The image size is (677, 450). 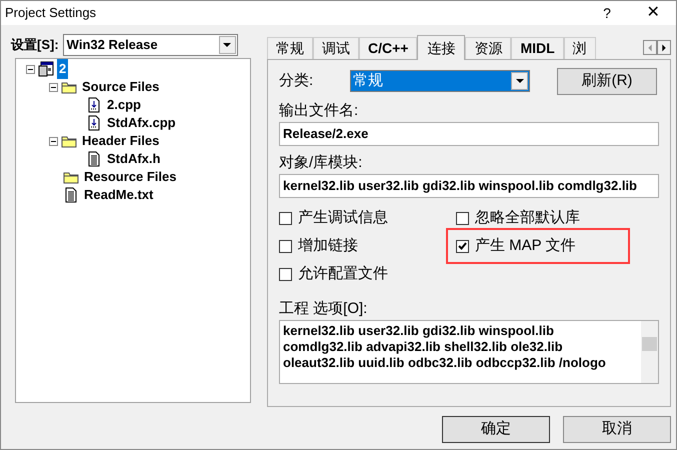 What do you see at coordinates (388, 48) in the screenshot?
I see `tab: C/C++` at bounding box center [388, 48].